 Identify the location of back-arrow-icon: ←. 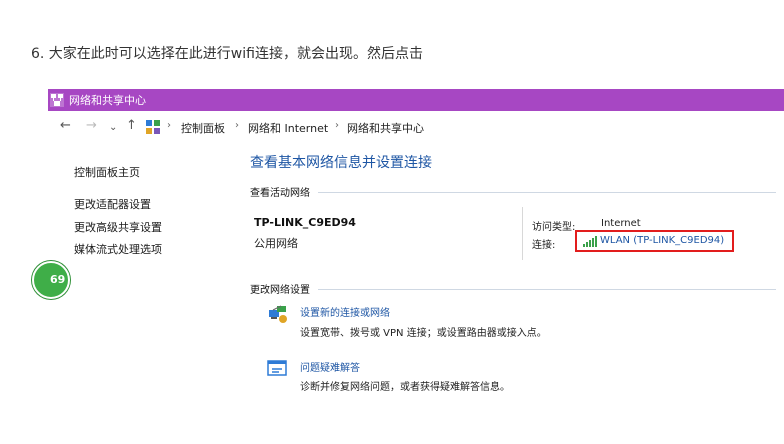
(65, 126).